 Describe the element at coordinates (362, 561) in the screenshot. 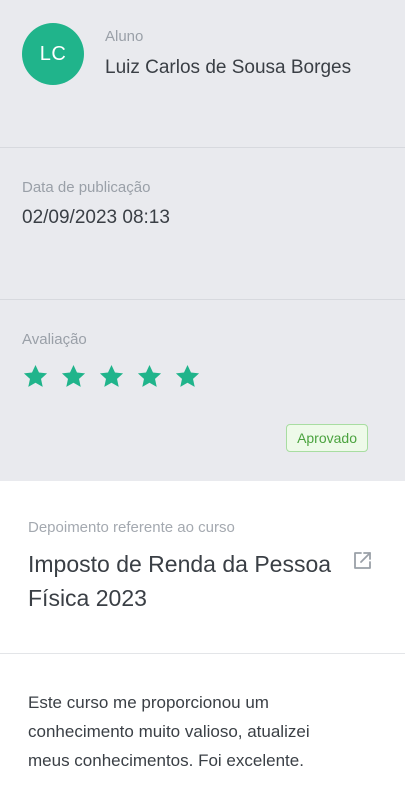

I see `external-link-icon` at that location.